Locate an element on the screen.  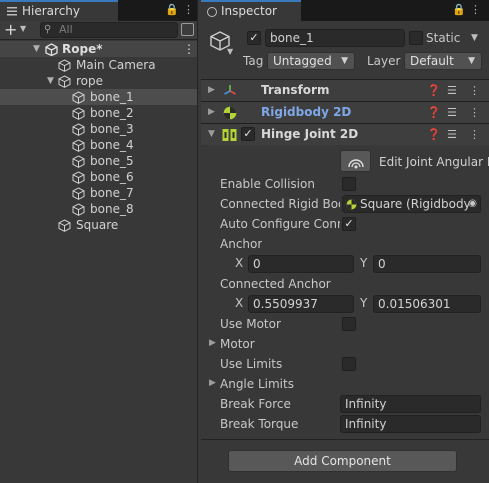
rope-fold-icon: ▼ is located at coordinates (50, 81).